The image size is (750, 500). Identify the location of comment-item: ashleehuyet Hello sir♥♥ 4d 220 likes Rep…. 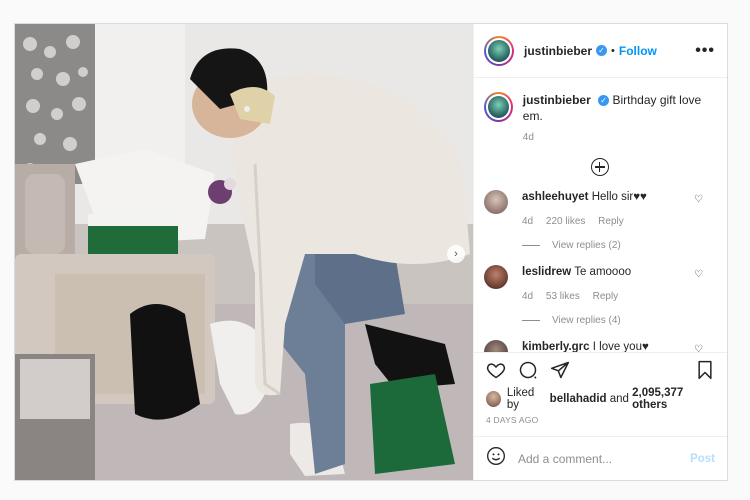
(599, 209).